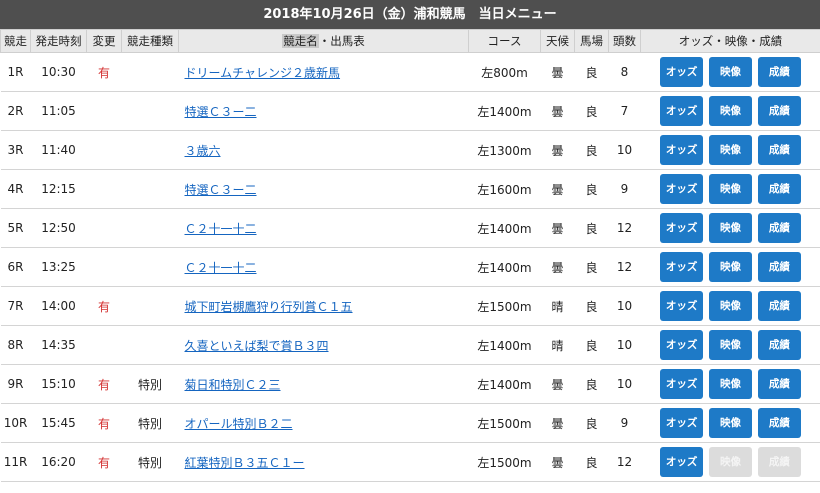 The width and height of the screenshot is (820, 493). What do you see at coordinates (239, 424) in the screenshot?
I see `race-name-link: オパール特別Ｂ２二` at bounding box center [239, 424].